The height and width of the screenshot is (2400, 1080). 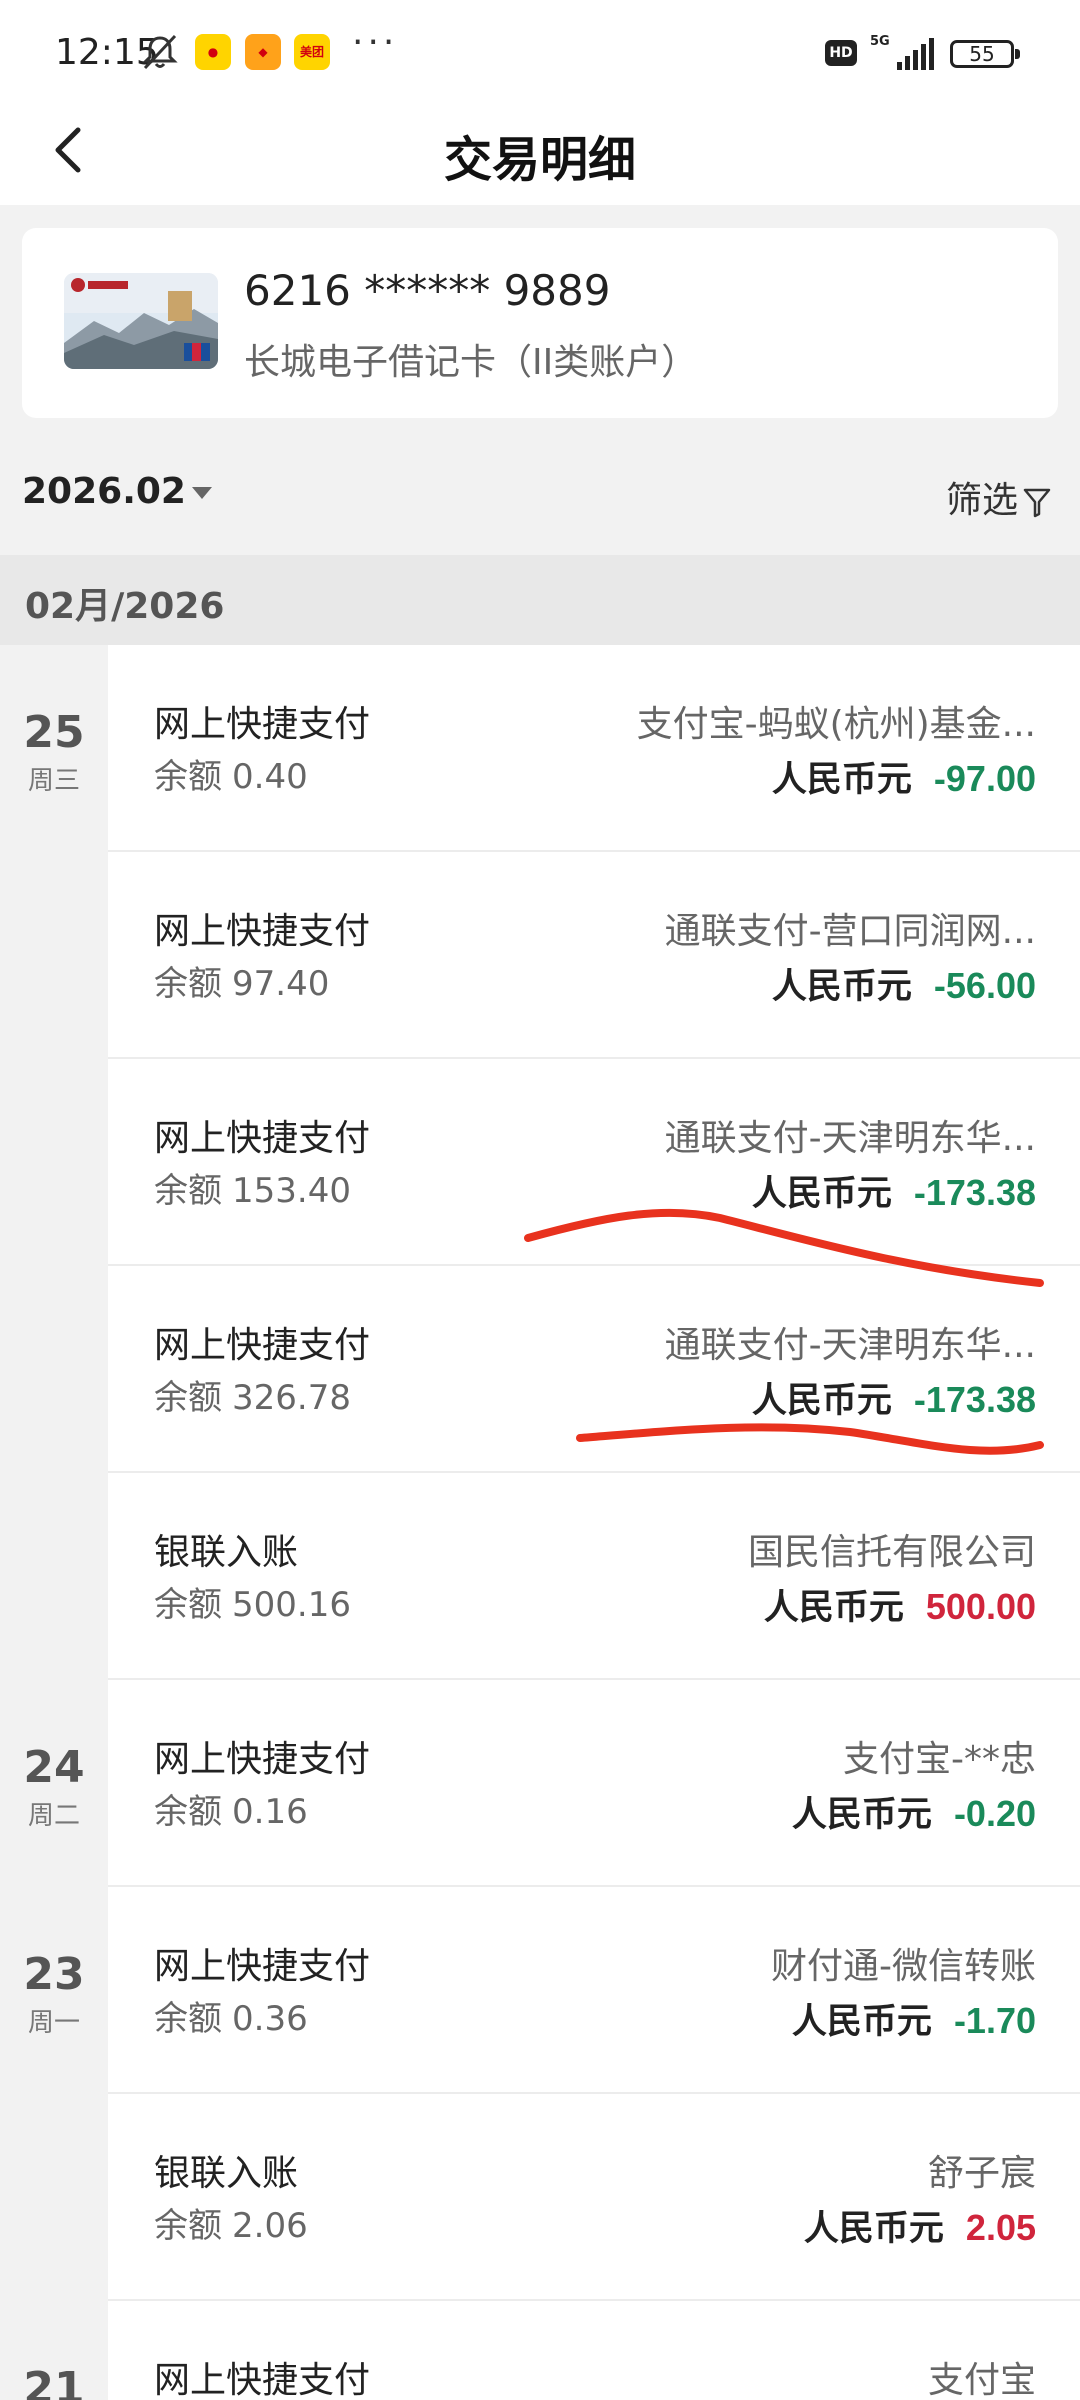 I want to click on day-label: 23 周一, so click(x=54, y=1994).